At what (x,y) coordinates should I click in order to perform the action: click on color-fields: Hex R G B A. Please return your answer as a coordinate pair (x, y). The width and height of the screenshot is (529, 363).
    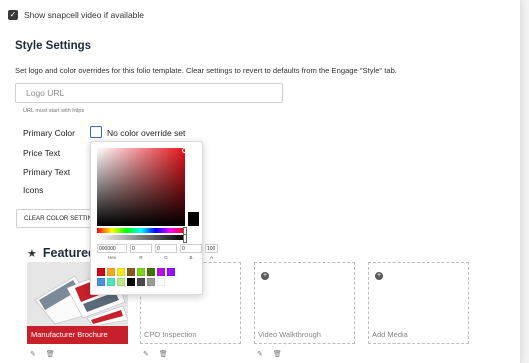
    Looking at the image, I should click on (157, 252).